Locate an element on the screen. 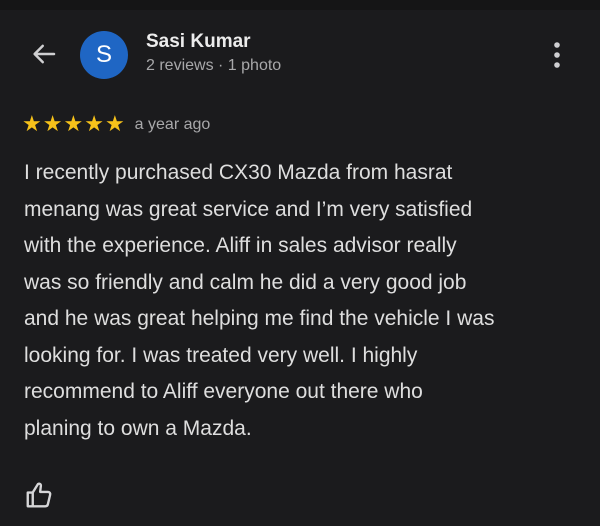 Image resolution: width=600 pixels, height=526 pixels. rating-row: ★ ★ ★ ★ ★ a year ago is located at coordinates (116, 125).